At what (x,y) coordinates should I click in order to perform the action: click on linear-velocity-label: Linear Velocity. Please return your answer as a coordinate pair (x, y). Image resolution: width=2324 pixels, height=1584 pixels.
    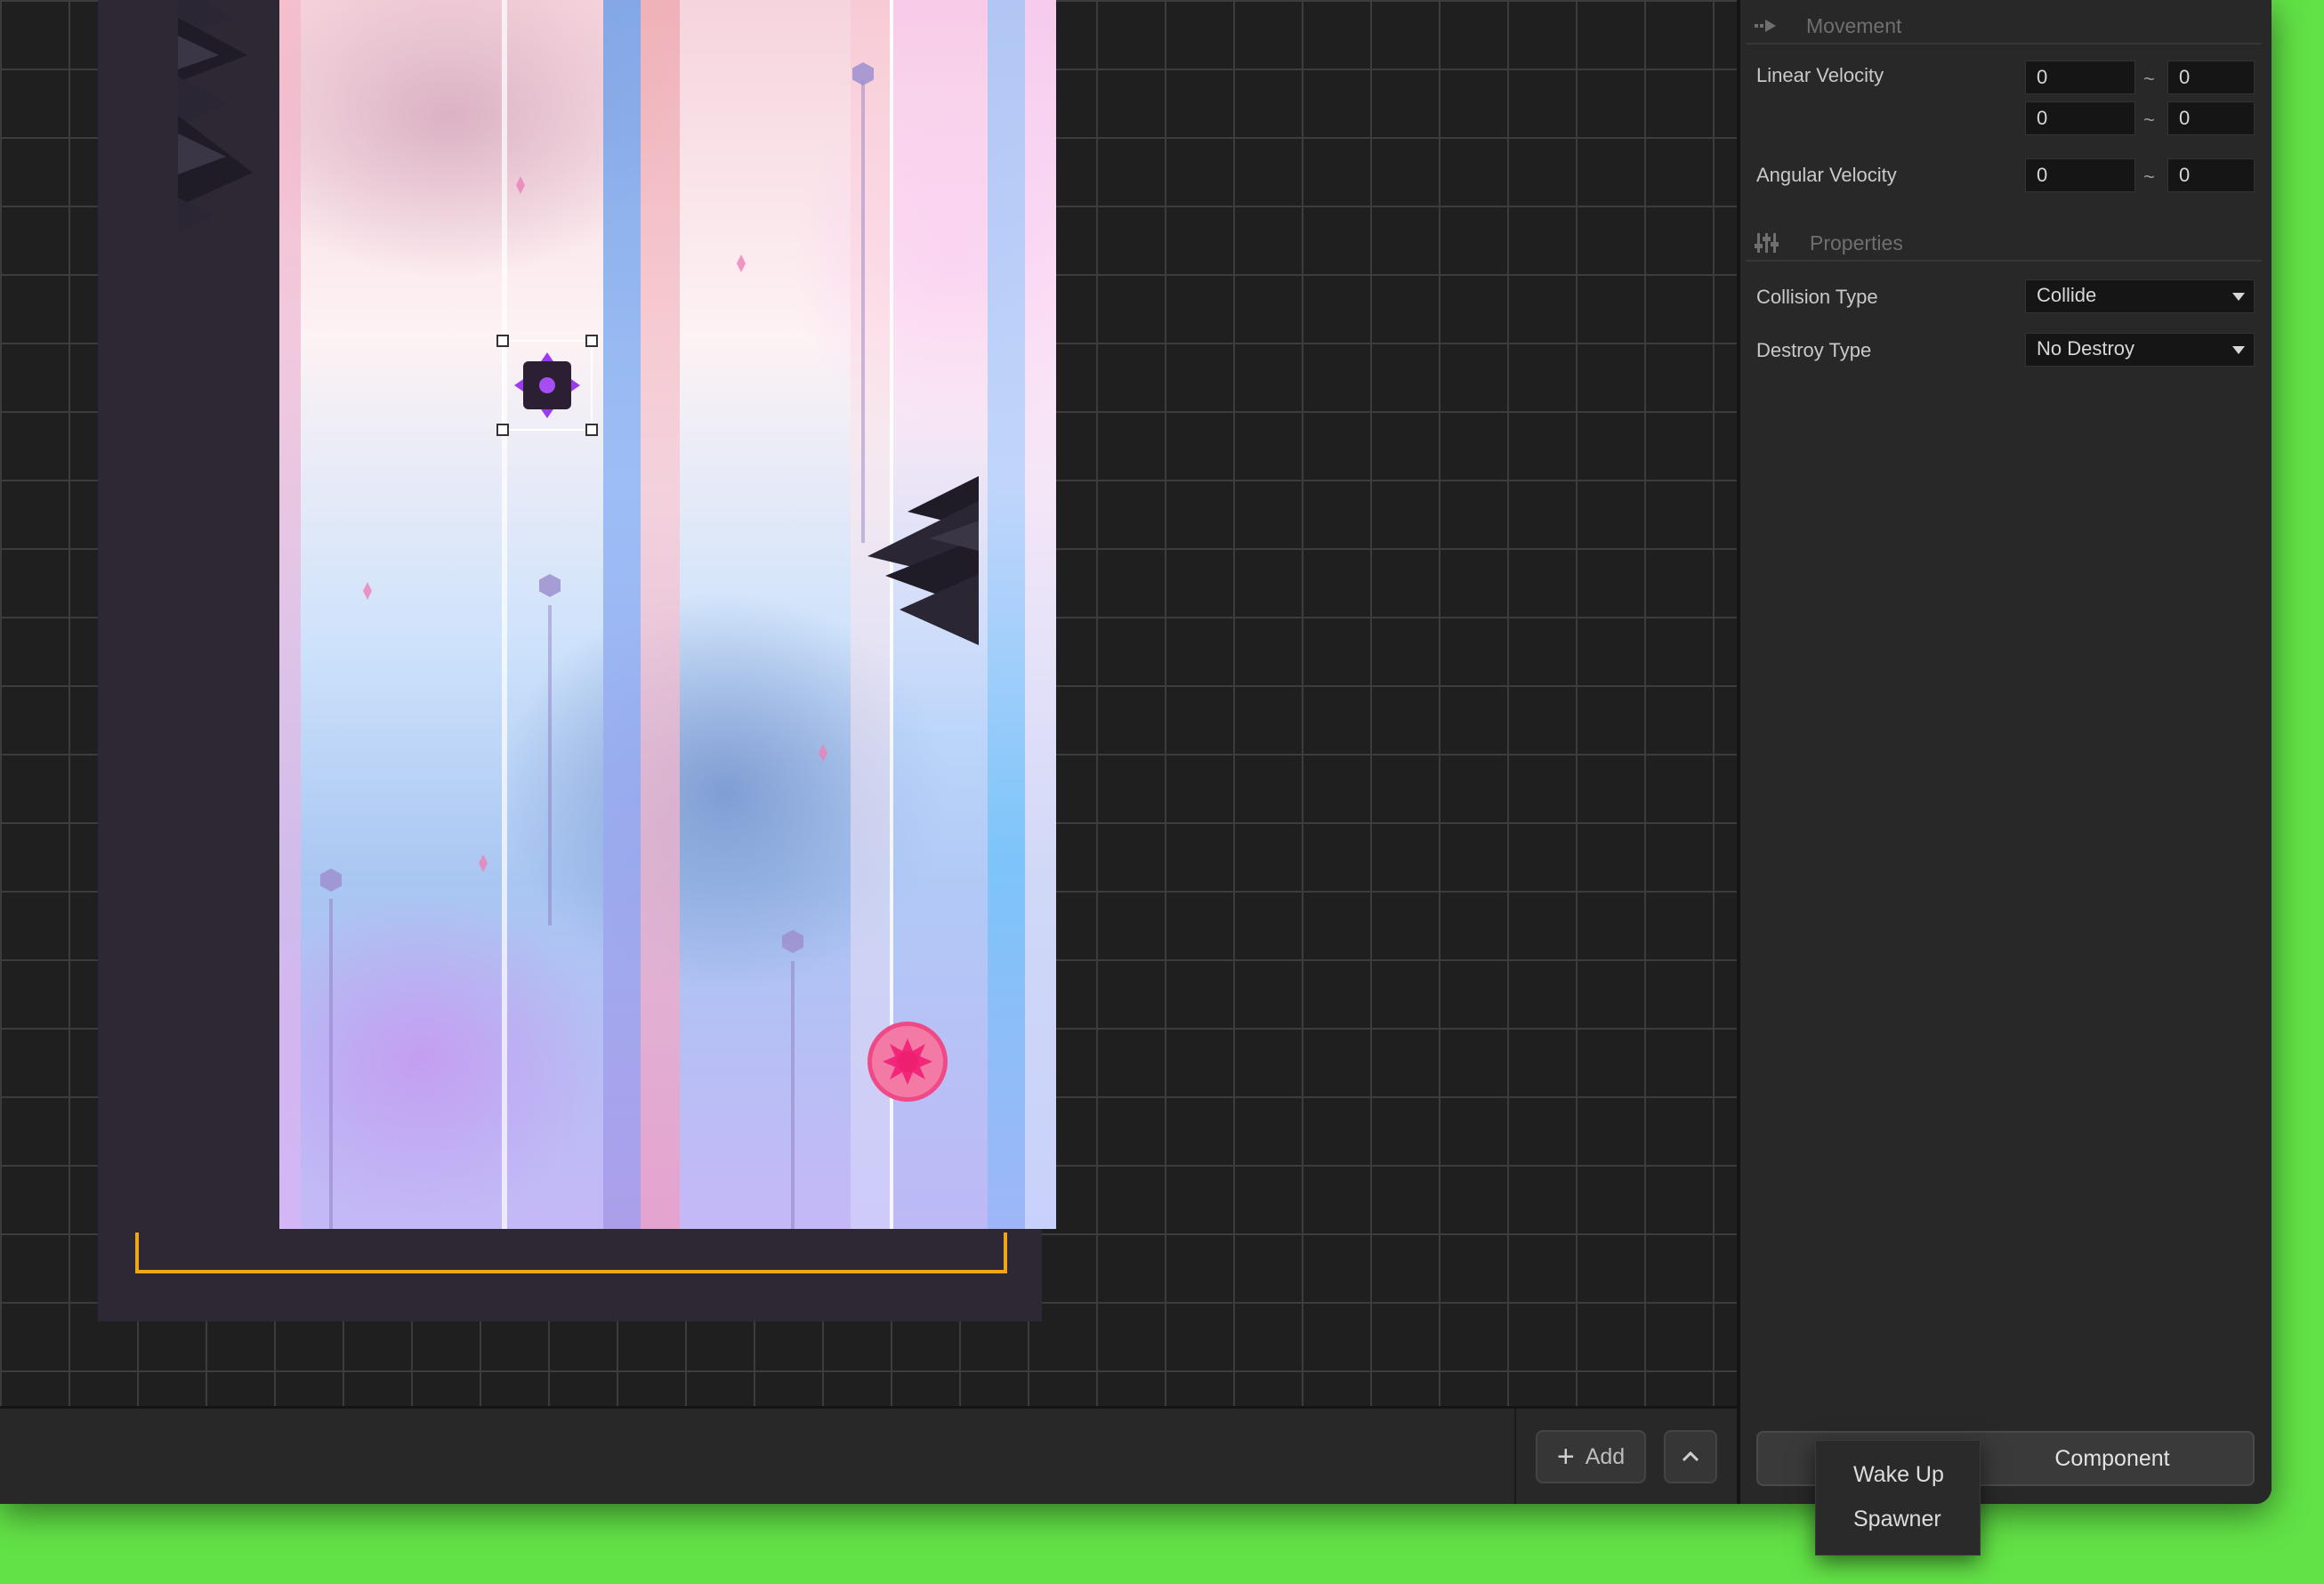
    Looking at the image, I should click on (1820, 75).